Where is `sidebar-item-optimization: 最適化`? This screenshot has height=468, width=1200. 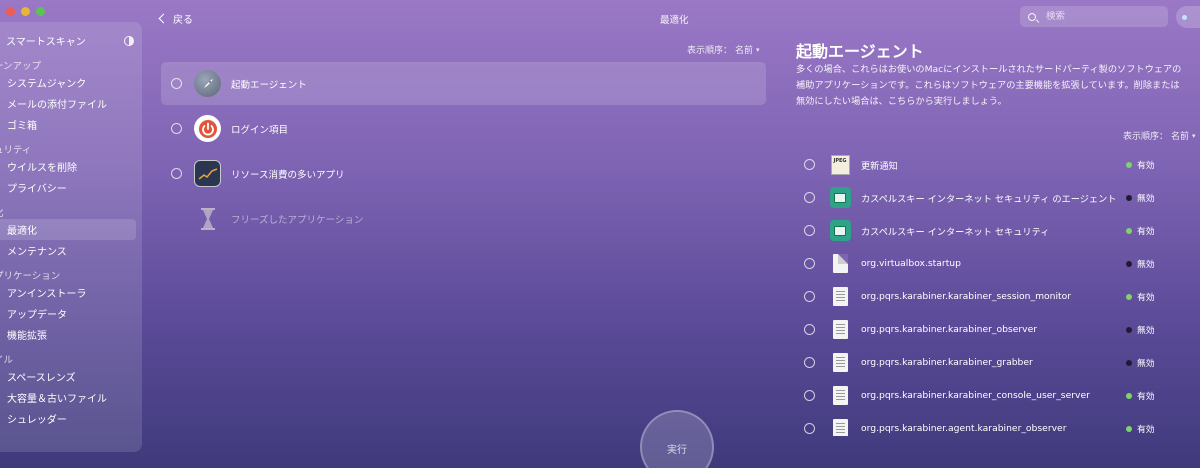
sidebar-item-optimization: 最適化 is located at coordinates (68, 229).